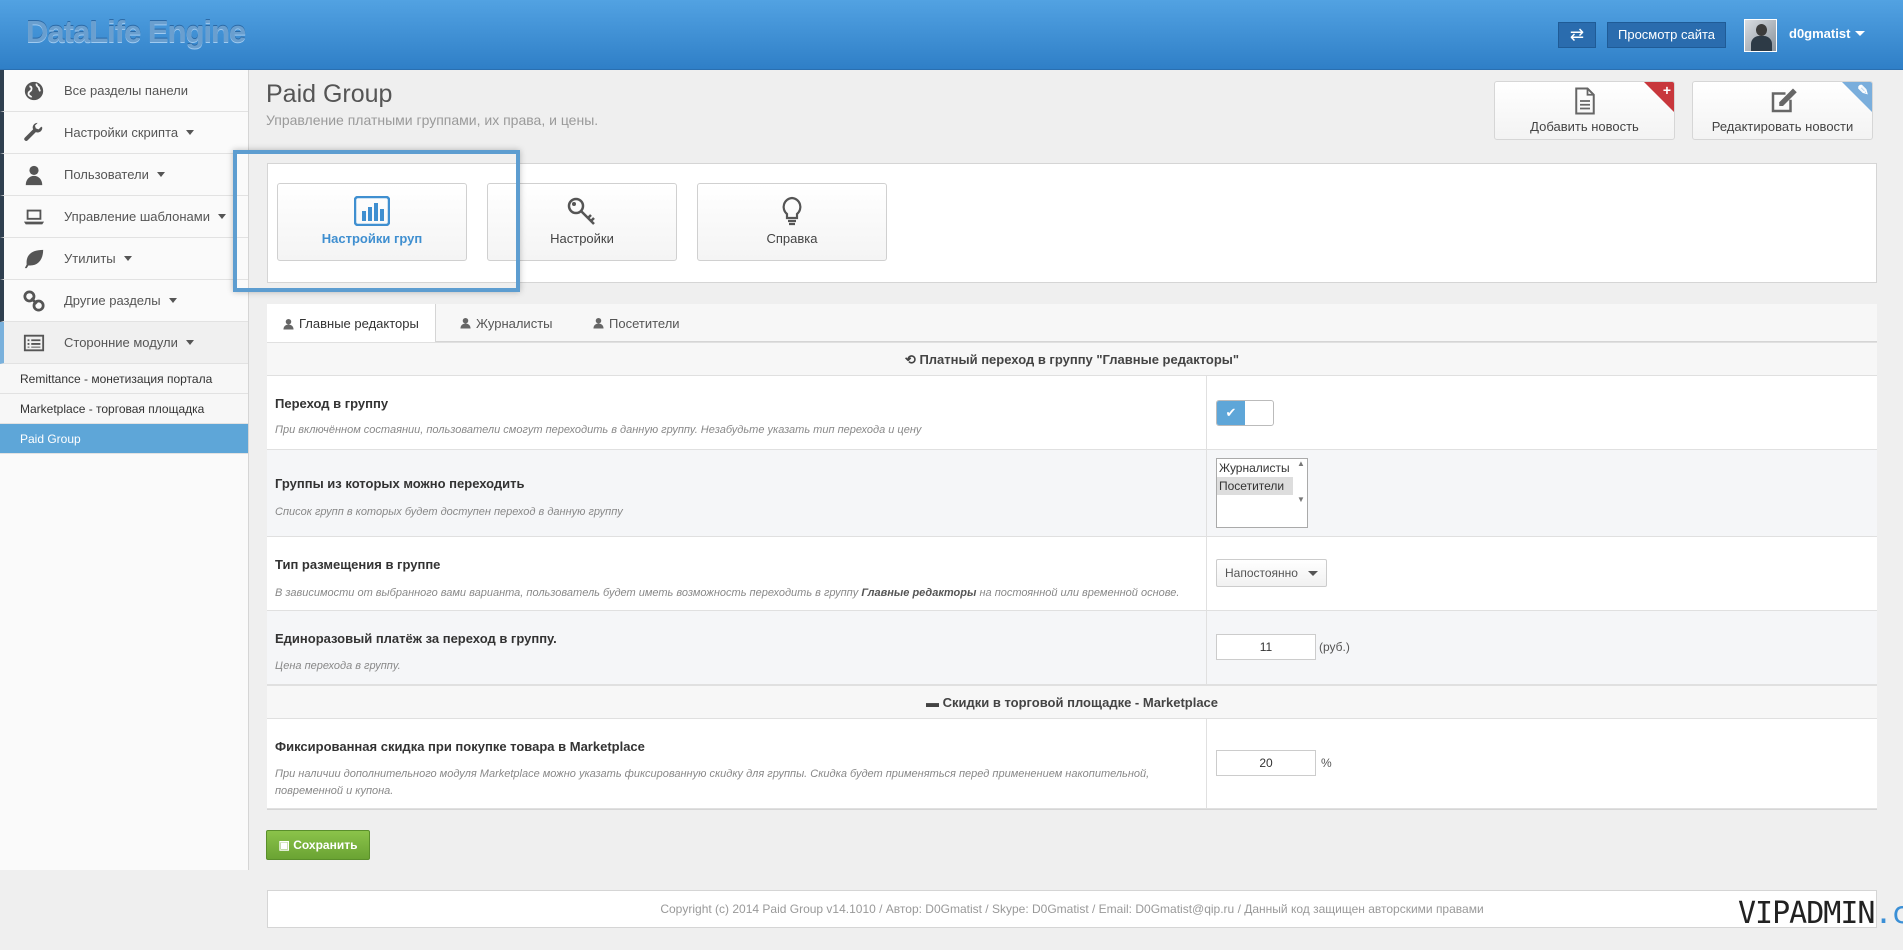 The height and width of the screenshot is (950, 1903). I want to click on sidebar-item-label: Пользователи, so click(106, 174).